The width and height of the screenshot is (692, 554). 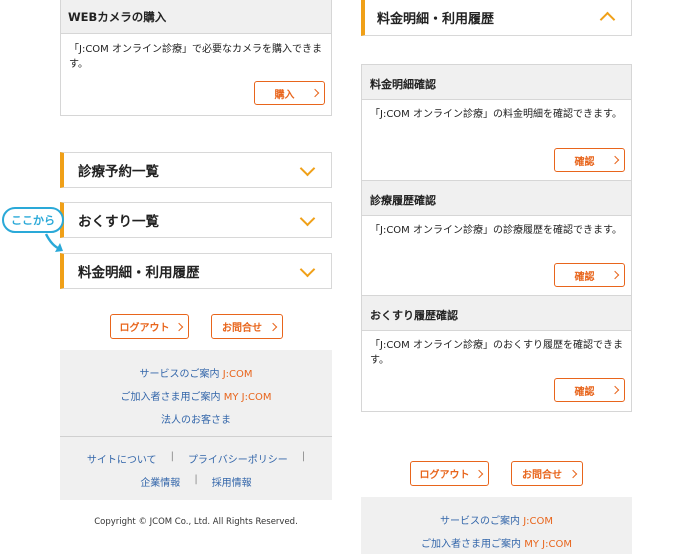 What do you see at coordinates (289, 93) in the screenshot?
I see `purchase-button: 購入` at bounding box center [289, 93].